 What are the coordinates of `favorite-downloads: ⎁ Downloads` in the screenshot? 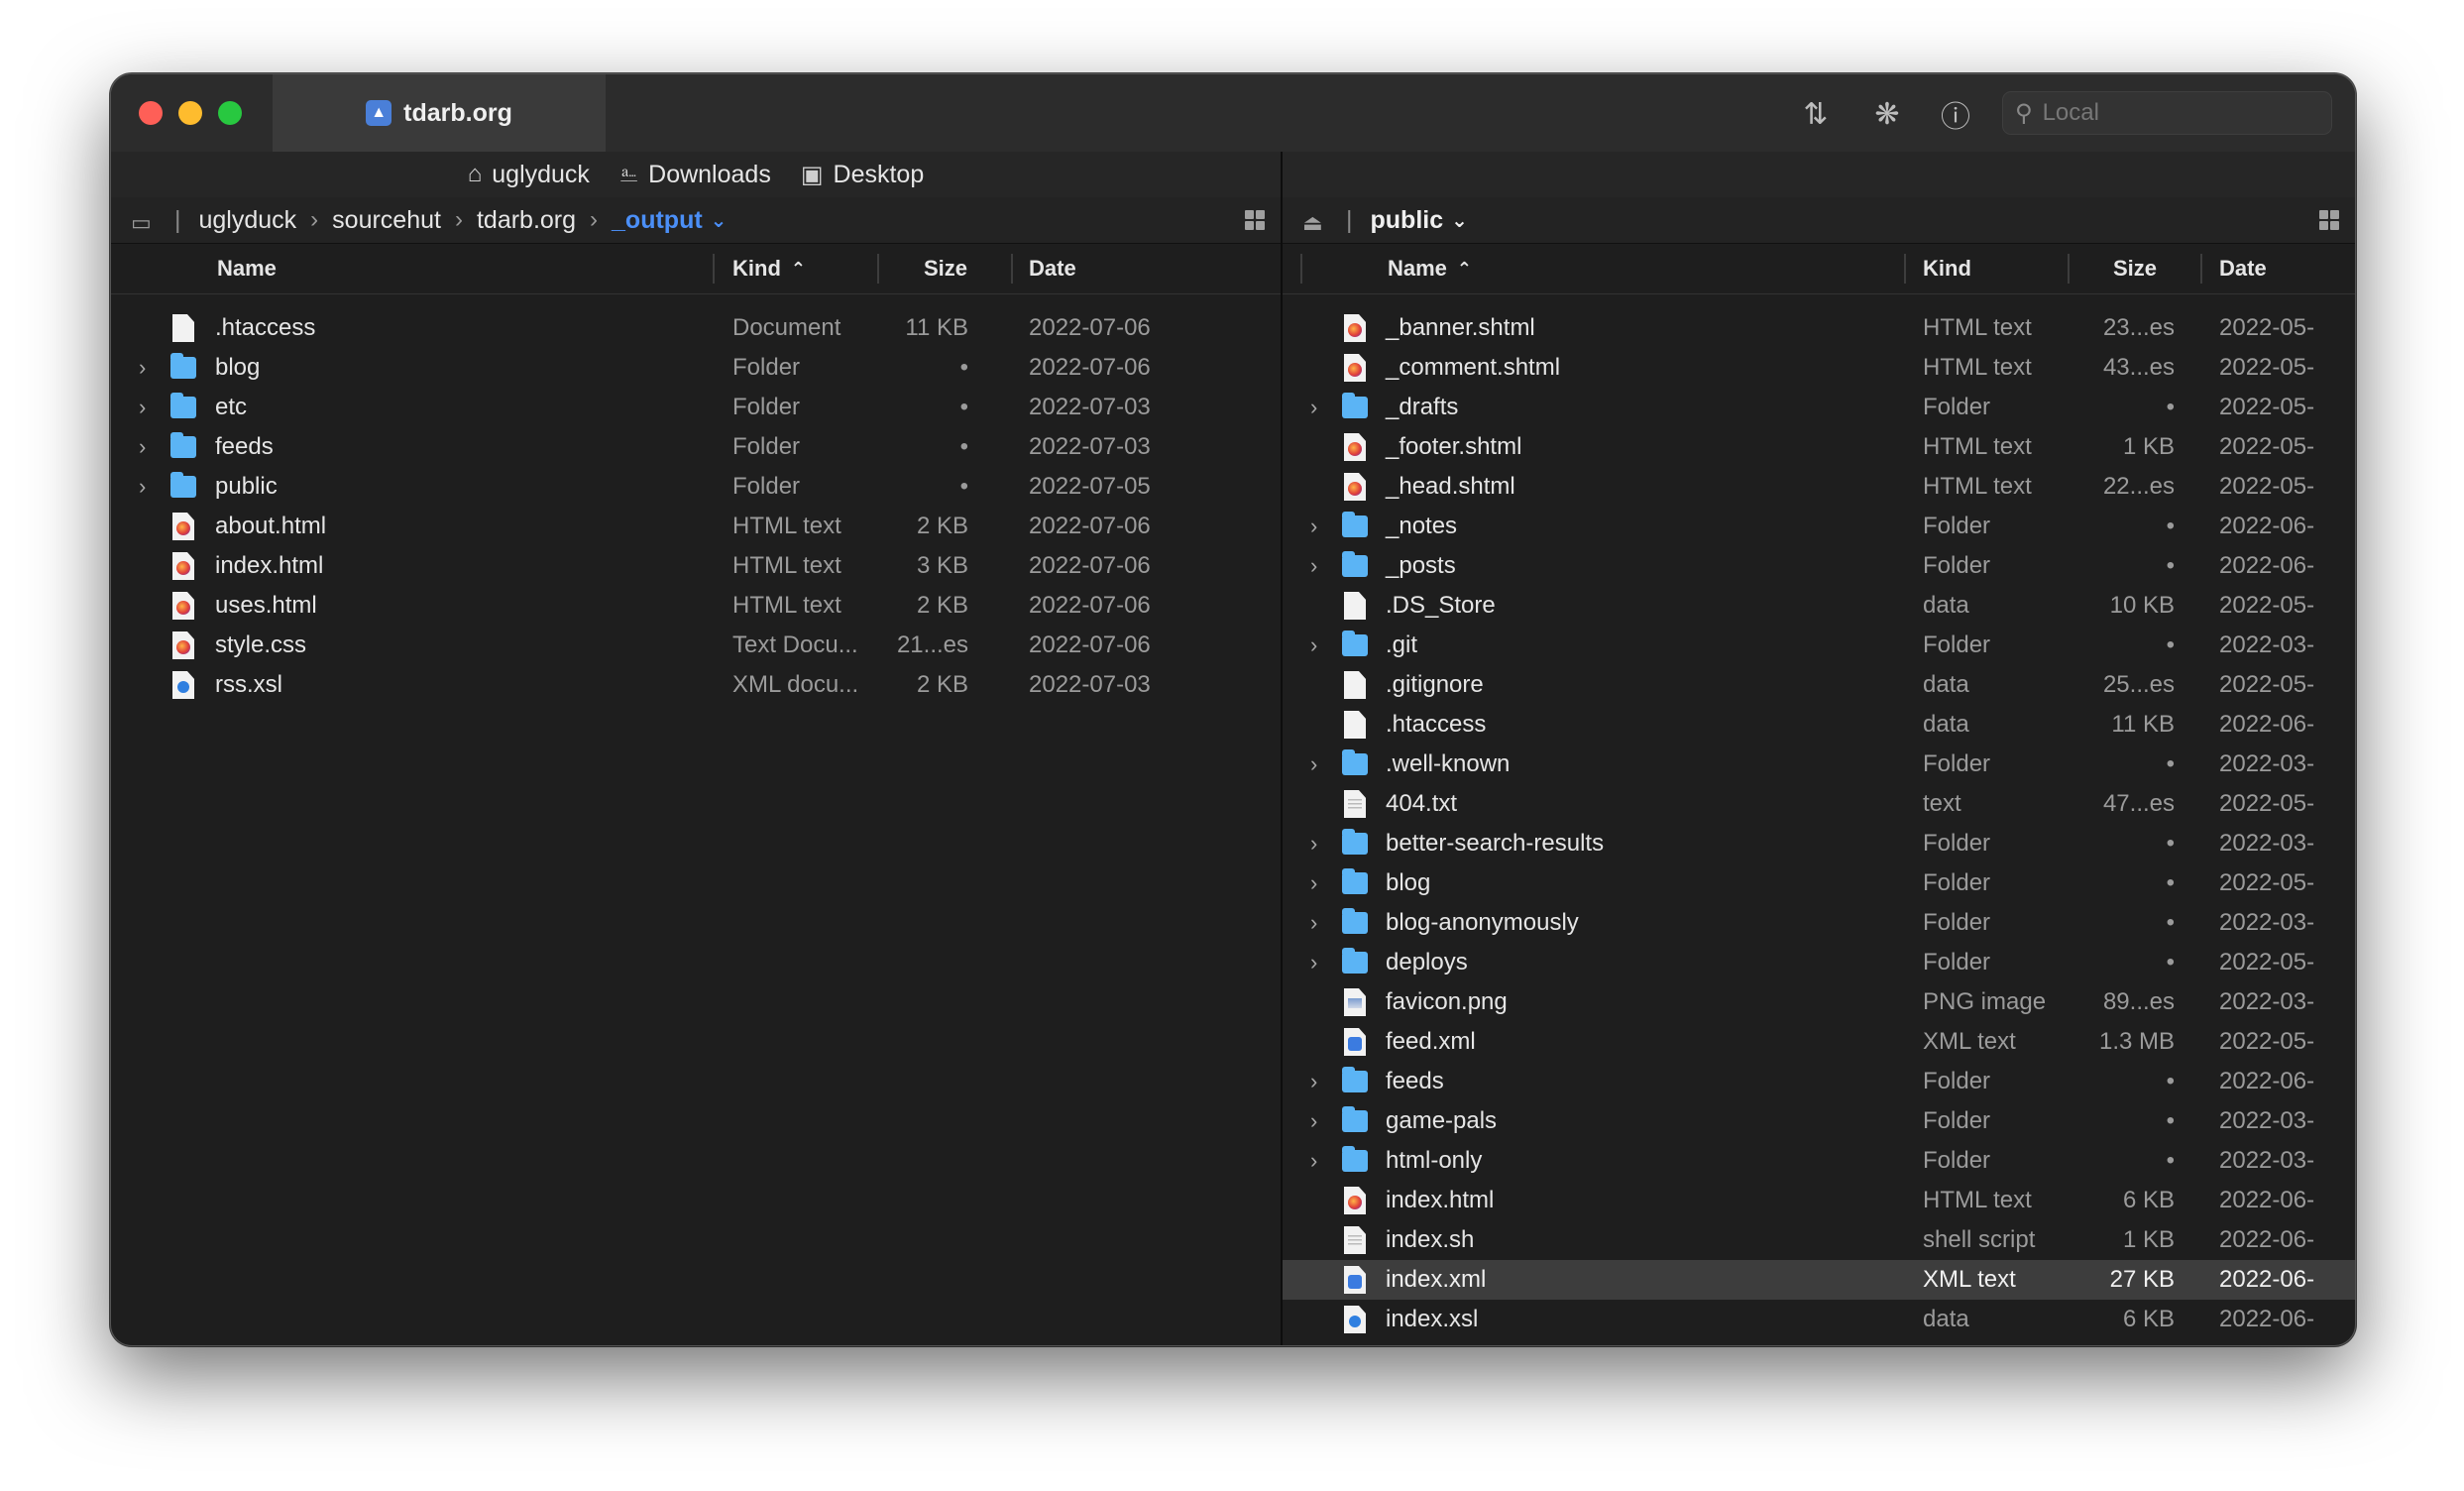 It's located at (695, 175).